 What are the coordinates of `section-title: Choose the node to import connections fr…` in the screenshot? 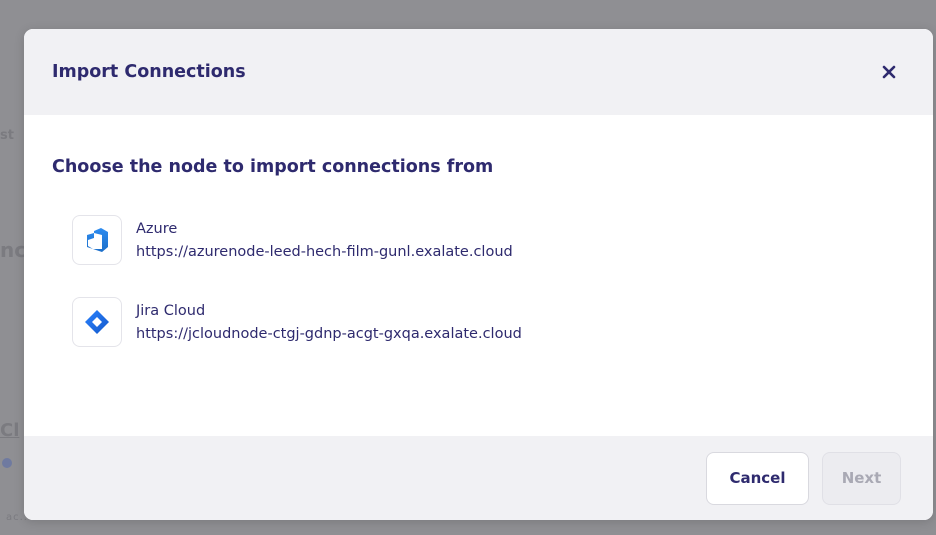 It's located at (273, 167).